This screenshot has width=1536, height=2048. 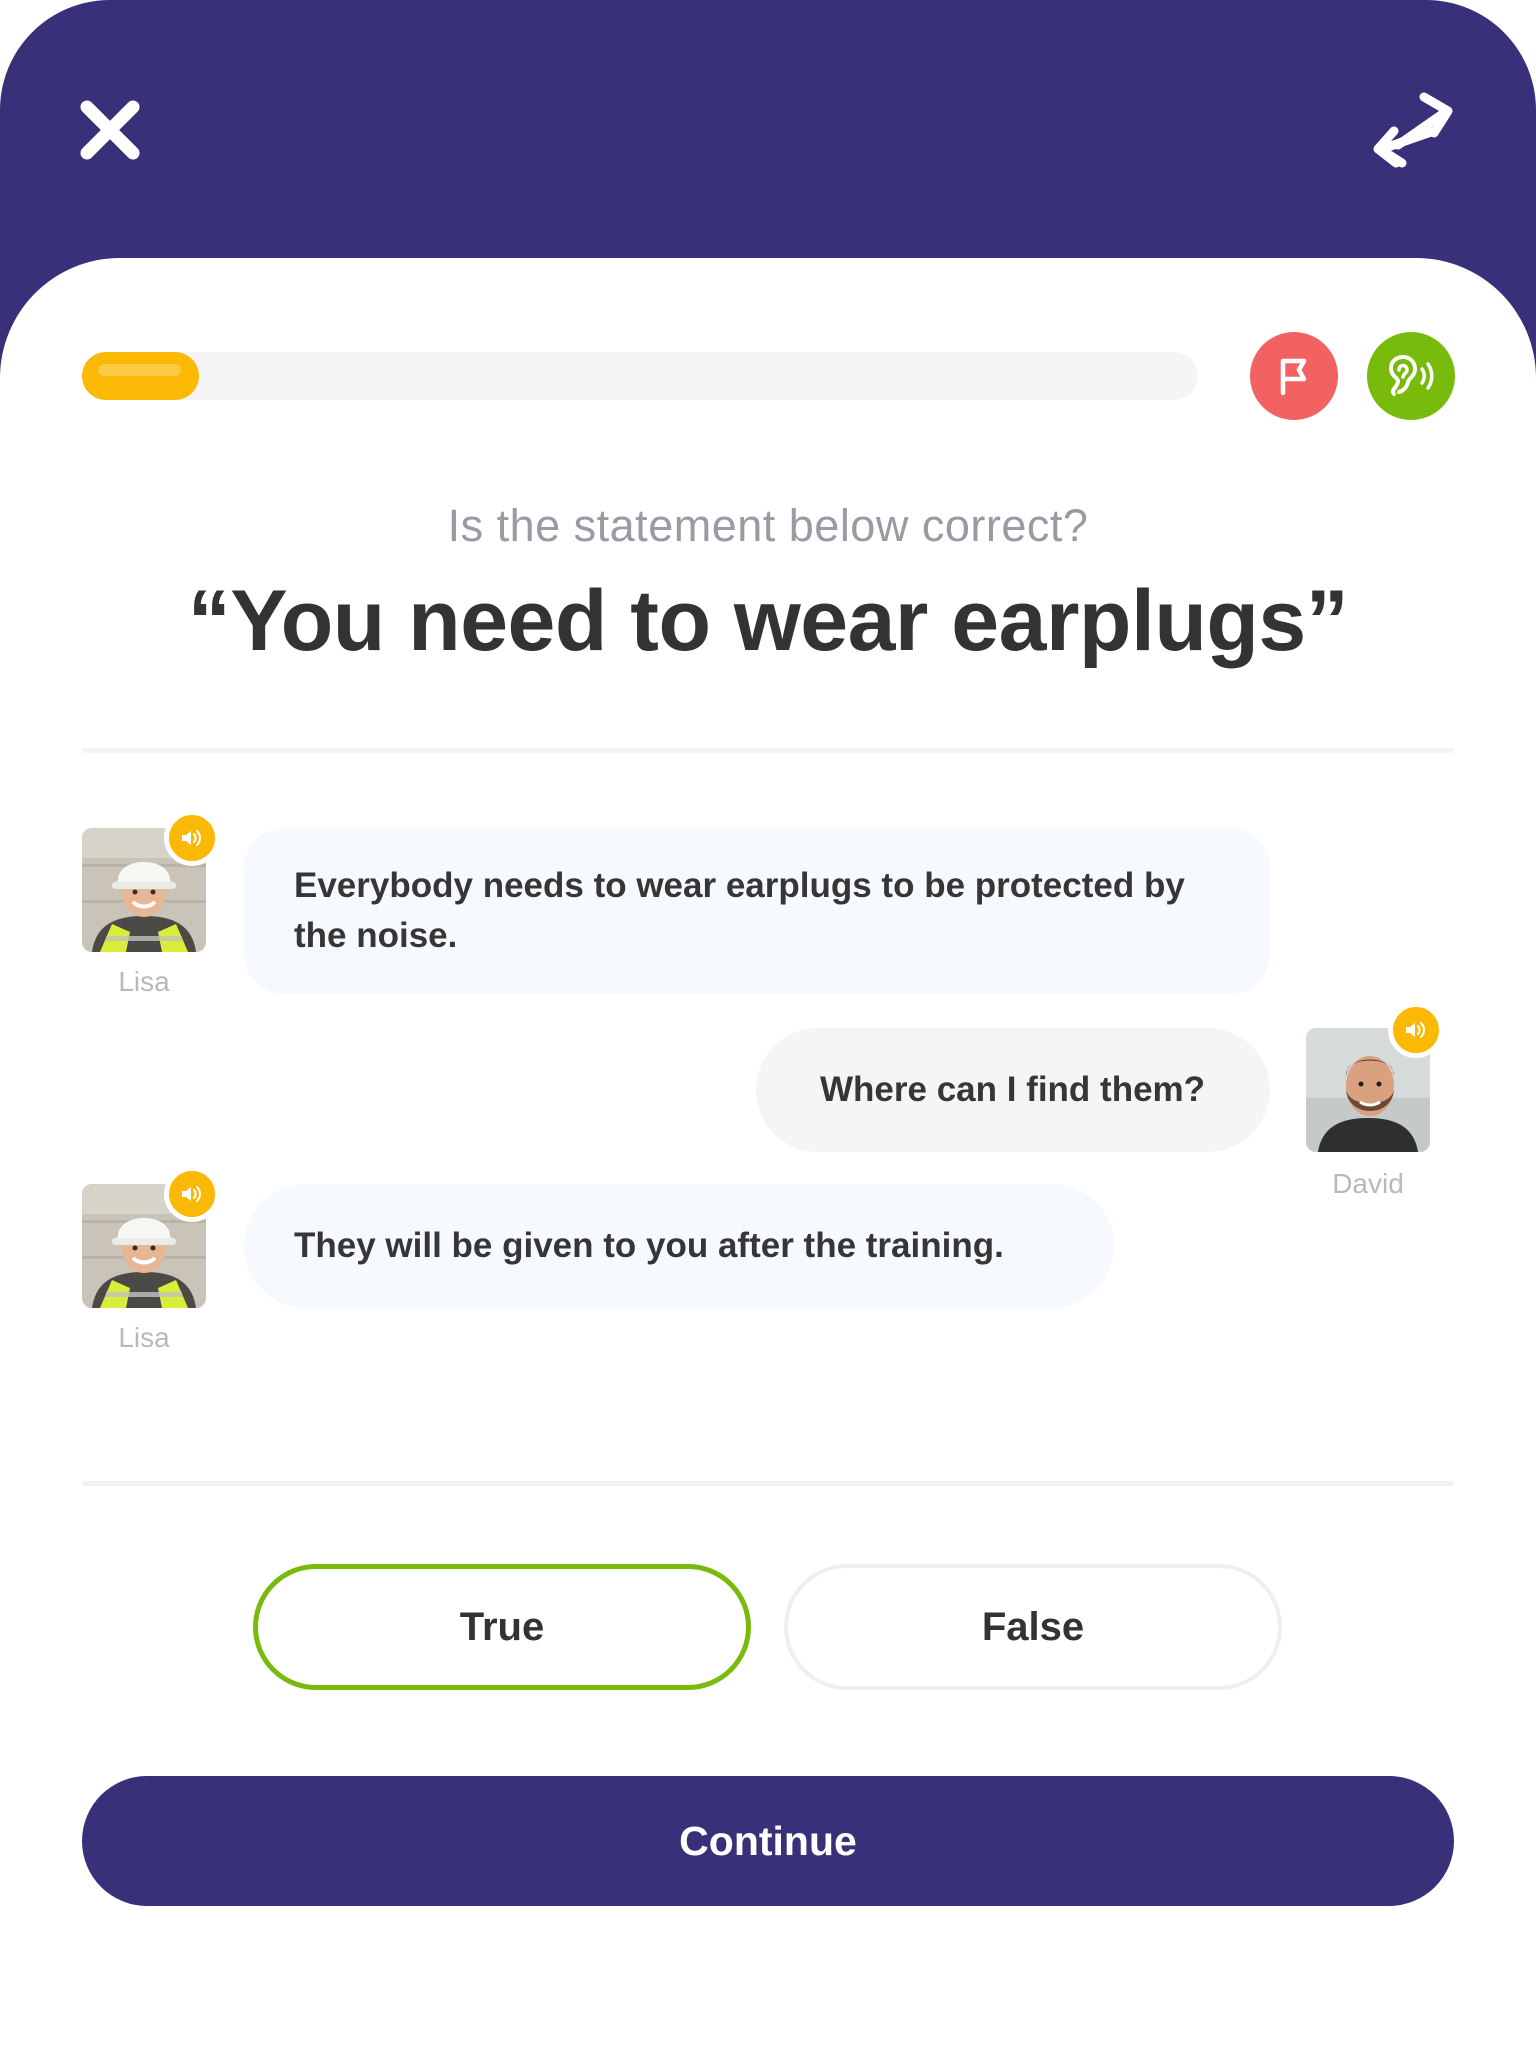 I want to click on listen-mode-button, so click(x=1411, y=376).